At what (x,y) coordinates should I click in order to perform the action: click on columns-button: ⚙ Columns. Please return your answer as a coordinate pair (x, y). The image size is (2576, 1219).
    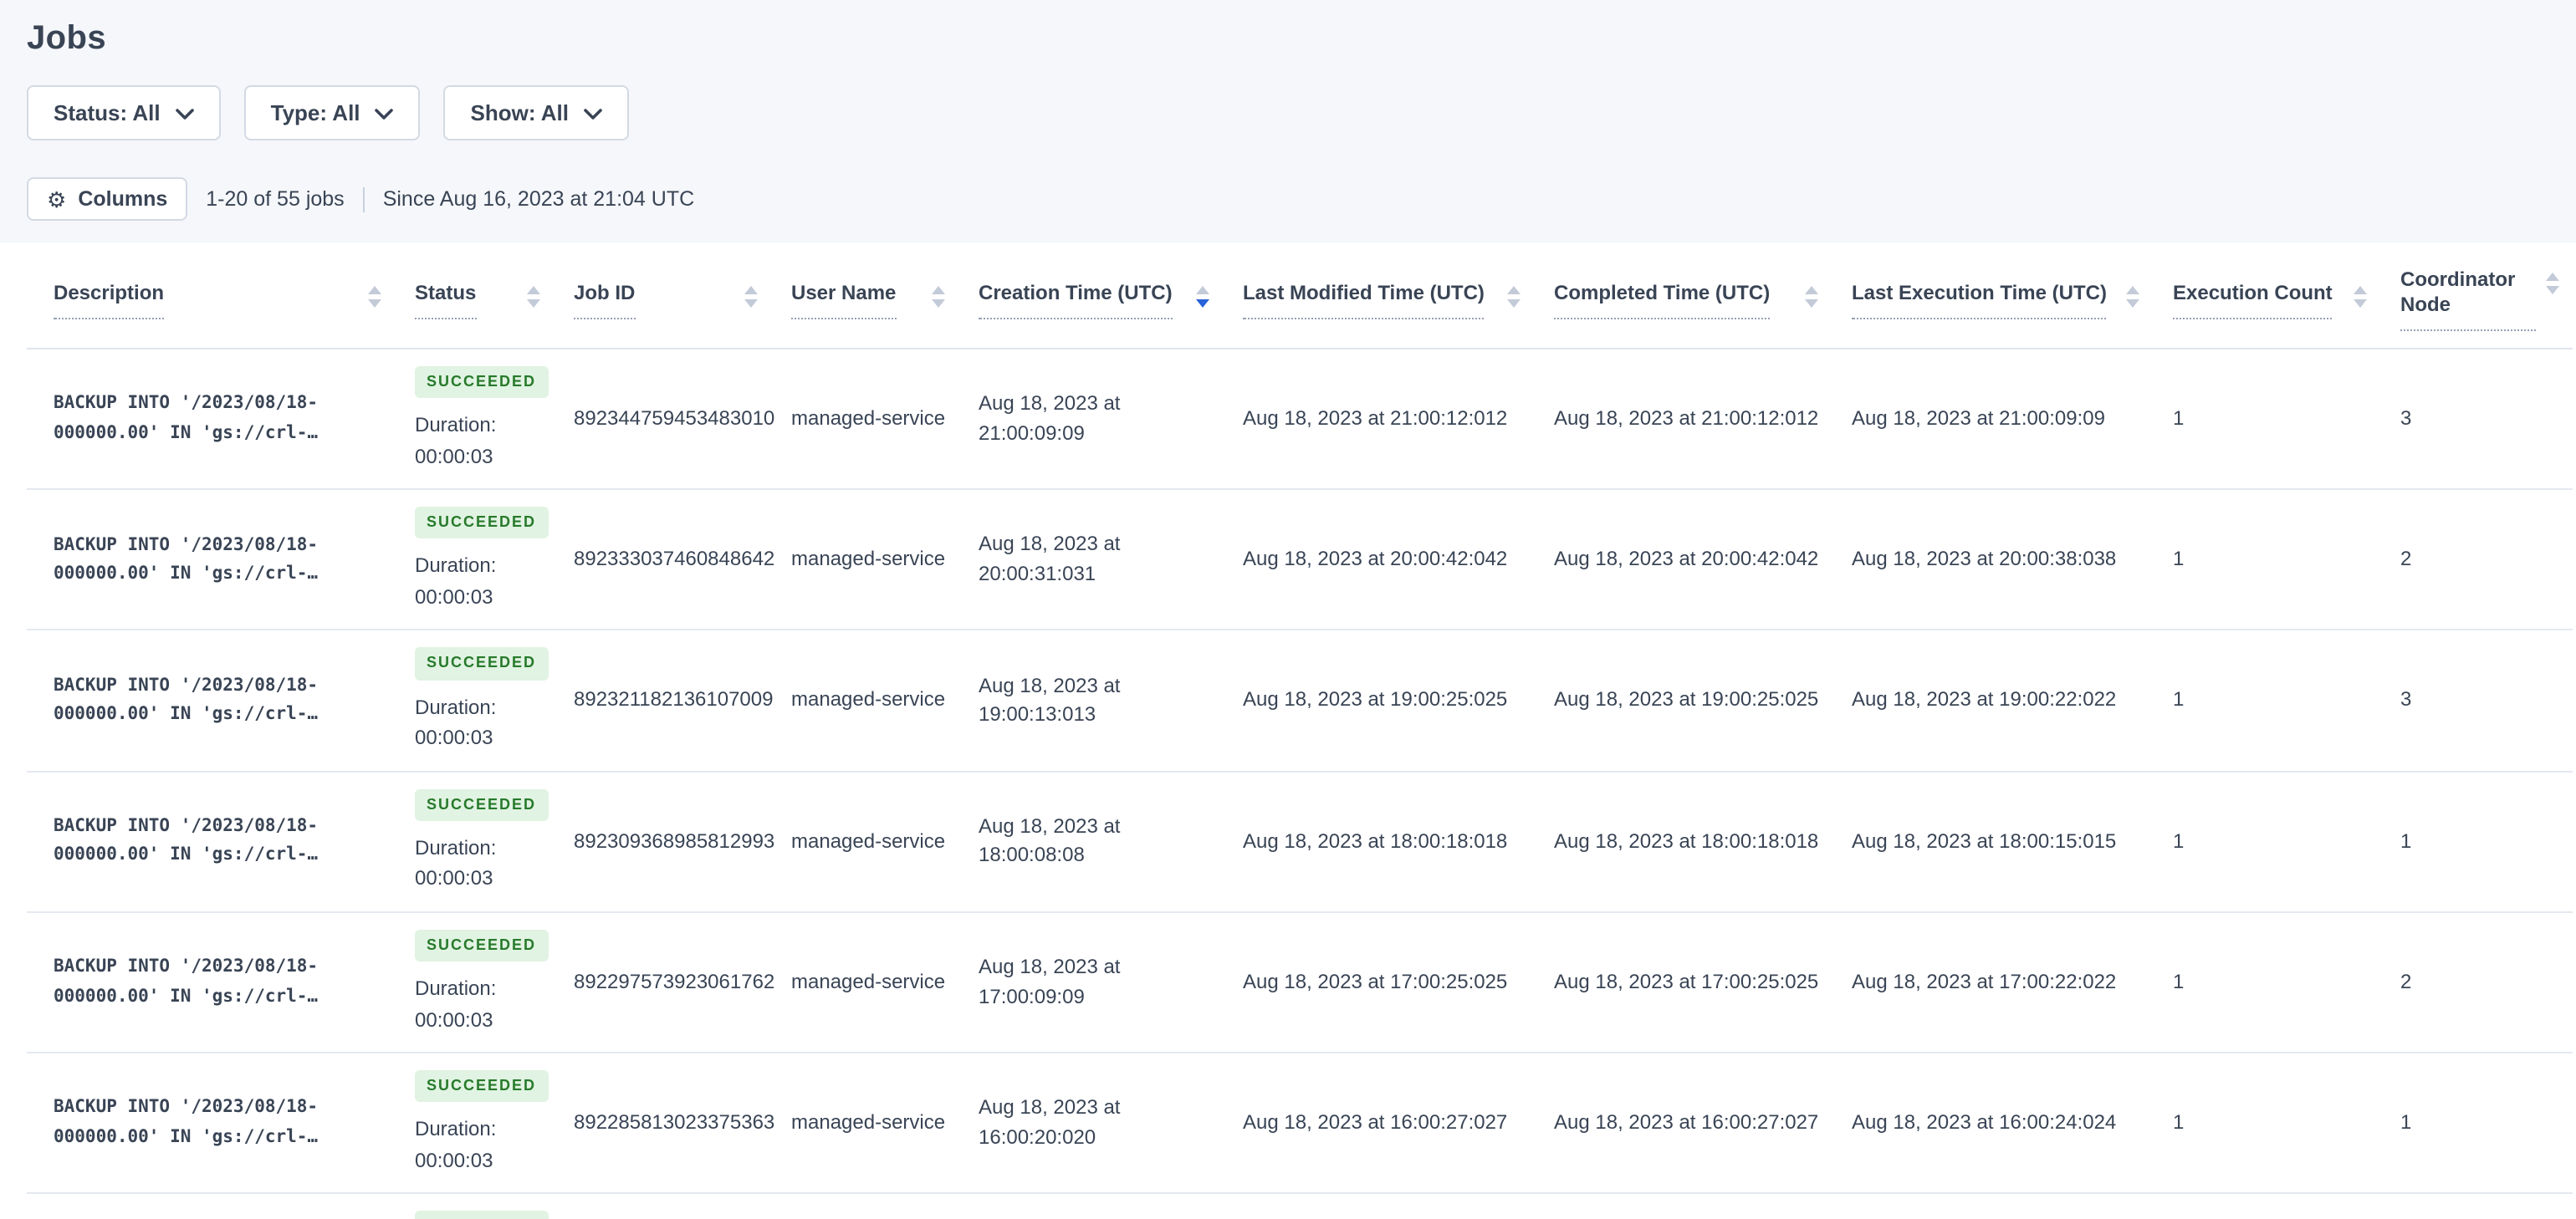
    Looking at the image, I should click on (107, 199).